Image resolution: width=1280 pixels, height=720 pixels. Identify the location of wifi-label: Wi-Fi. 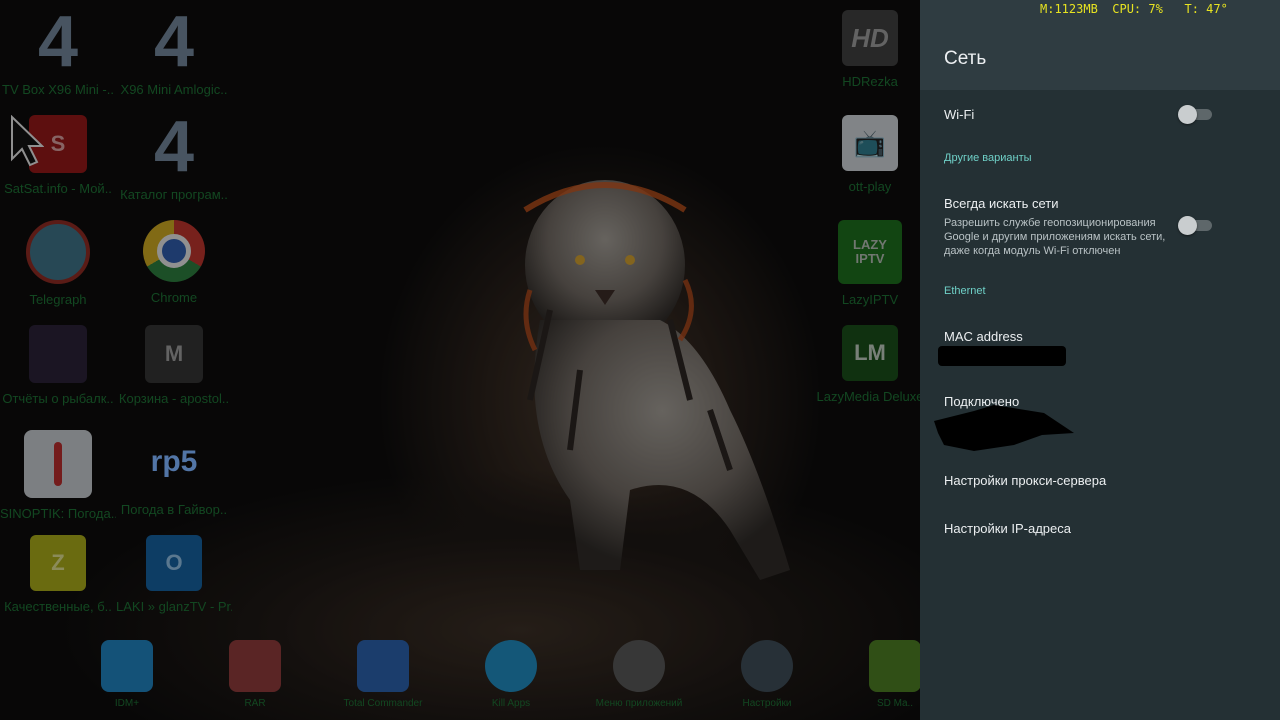
(959, 114).